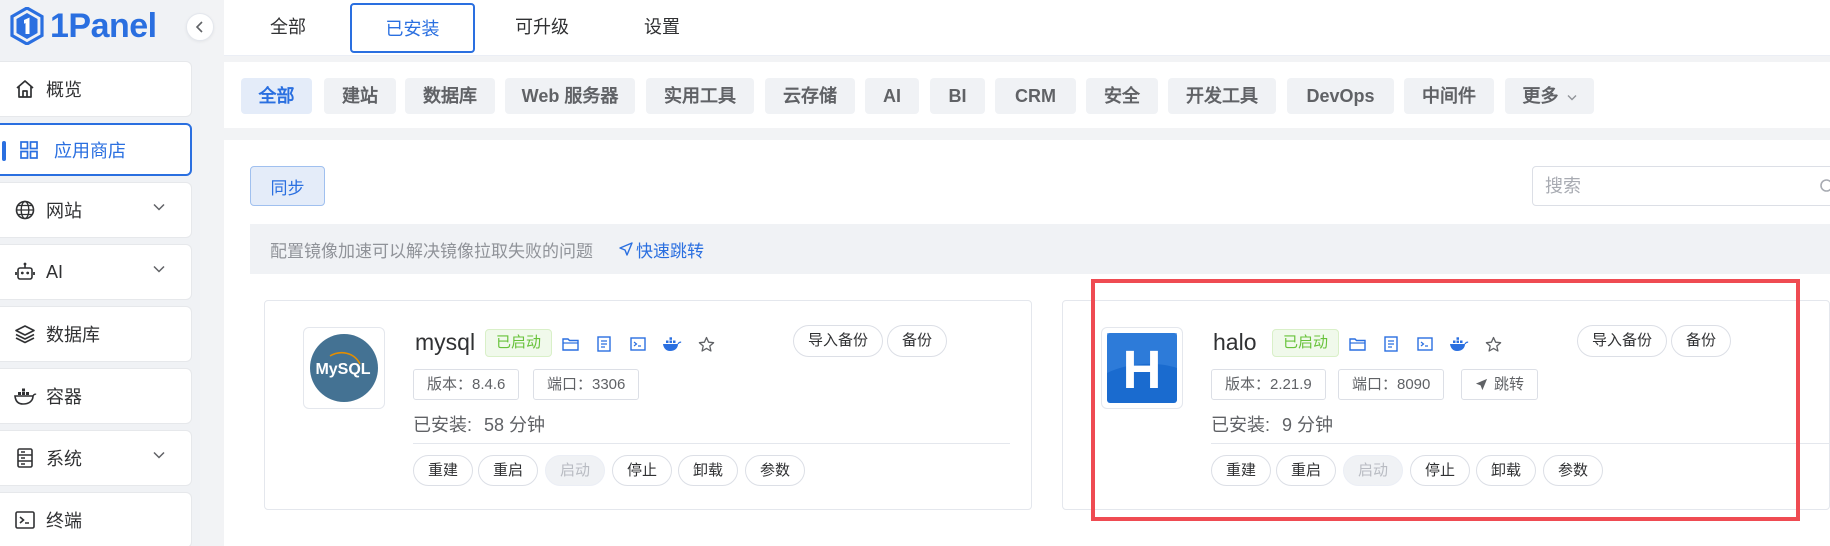  What do you see at coordinates (642, 470) in the screenshot?
I see `stop-button: 停止` at bounding box center [642, 470].